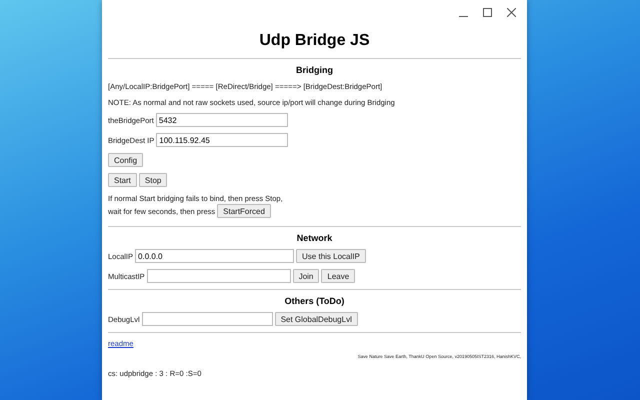 The width and height of the screenshot is (640, 400). What do you see at coordinates (122, 180) in the screenshot?
I see `start-button: Start` at bounding box center [122, 180].